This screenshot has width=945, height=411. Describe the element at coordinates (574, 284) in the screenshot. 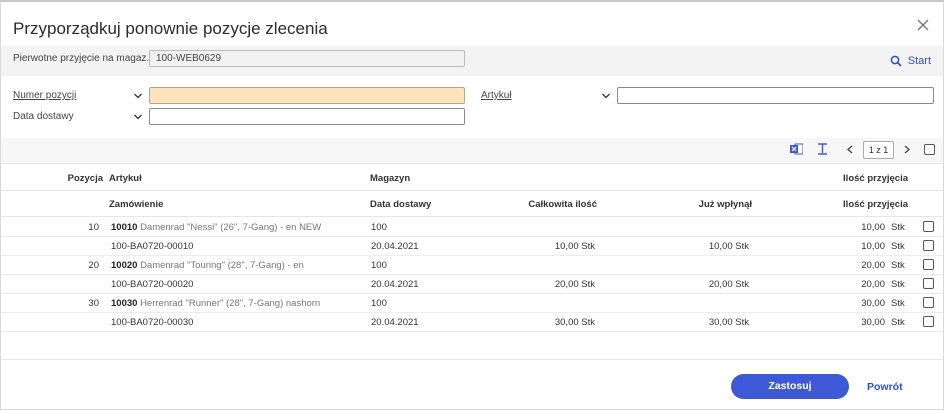

I see `row-total: 20,00 Stk` at that location.